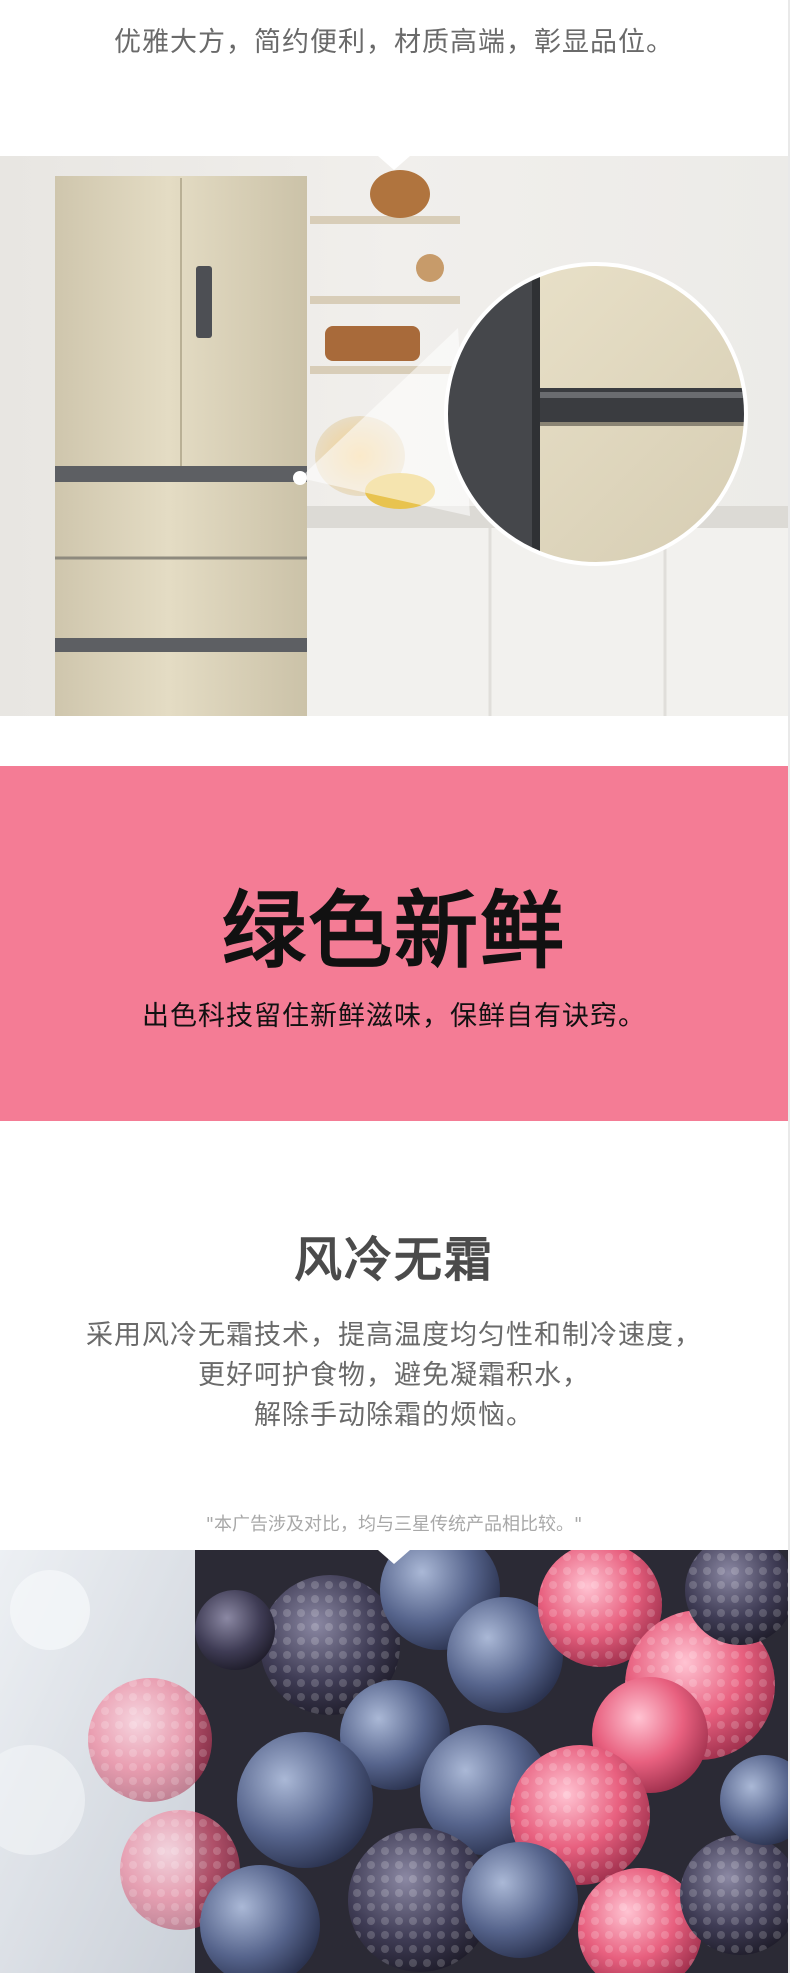  Describe the element at coordinates (394, 1524) in the screenshot. I see `comparison-disclaimer: "本广告涉及对比，均与三星传统产品相比较。"` at that location.